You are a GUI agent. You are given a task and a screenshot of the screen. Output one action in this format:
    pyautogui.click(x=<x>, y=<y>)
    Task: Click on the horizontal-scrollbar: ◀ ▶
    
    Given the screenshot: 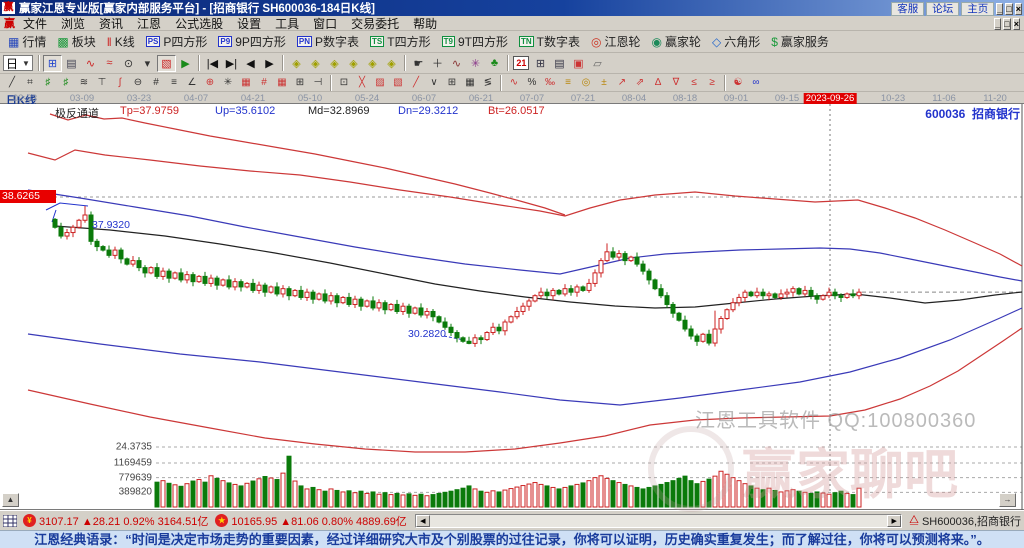 What is the action you would take?
    pyautogui.click(x=658, y=520)
    